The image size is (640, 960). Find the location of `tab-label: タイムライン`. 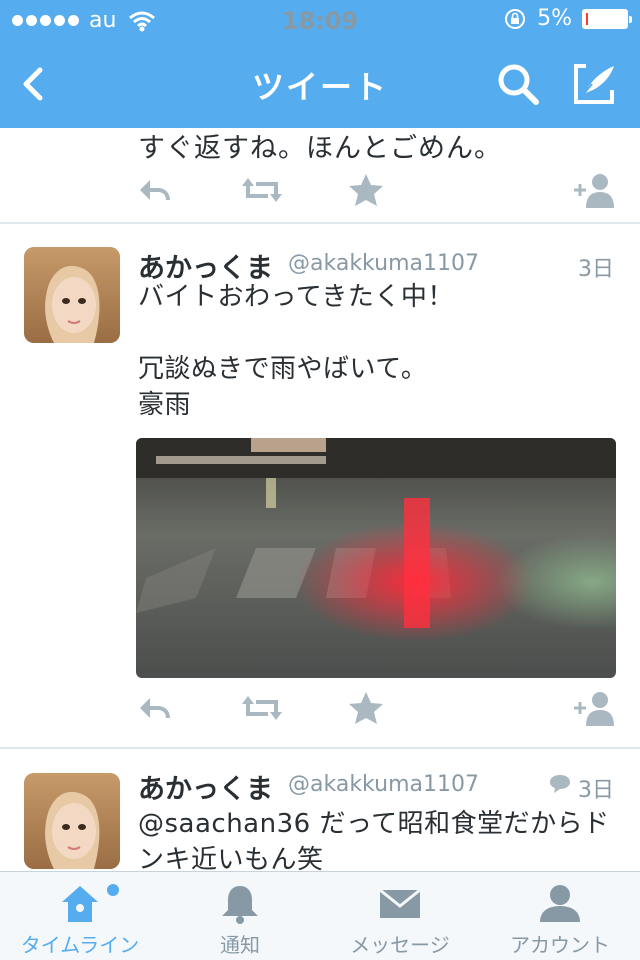

tab-label: タイムライン is located at coordinates (80, 945).